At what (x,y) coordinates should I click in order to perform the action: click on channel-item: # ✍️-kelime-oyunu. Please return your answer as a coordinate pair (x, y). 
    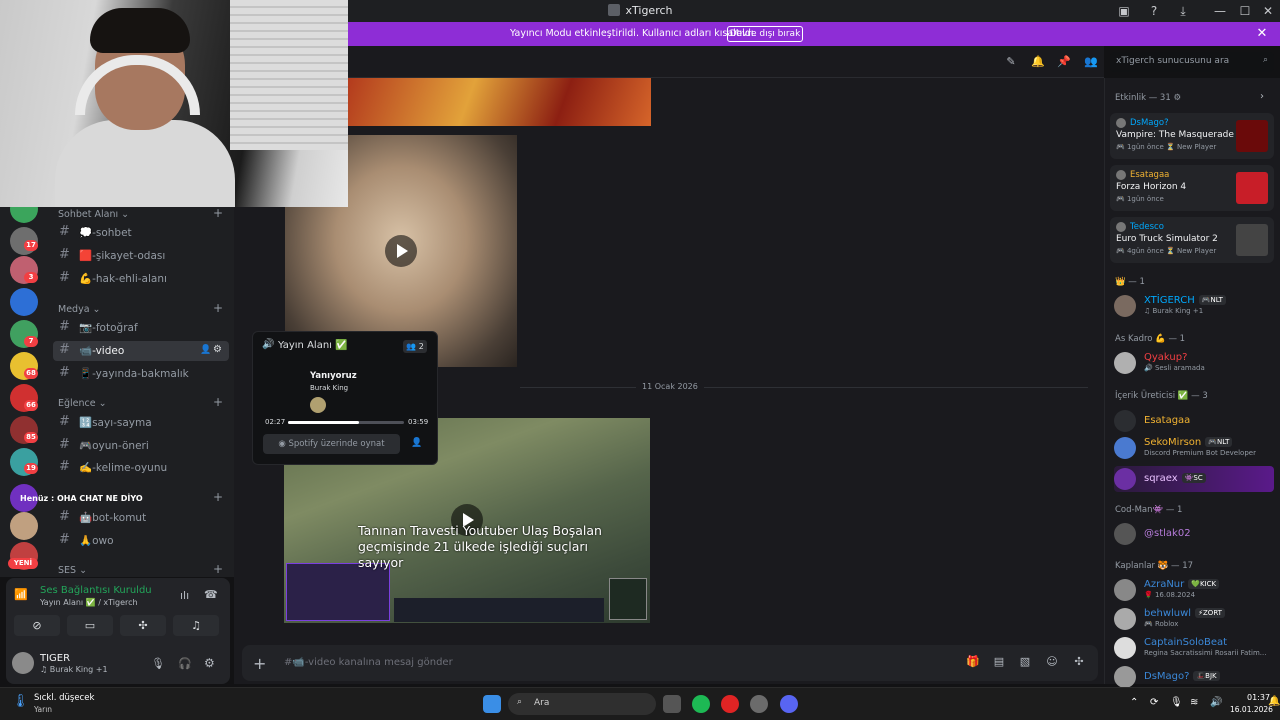
    Looking at the image, I should click on (141, 468).